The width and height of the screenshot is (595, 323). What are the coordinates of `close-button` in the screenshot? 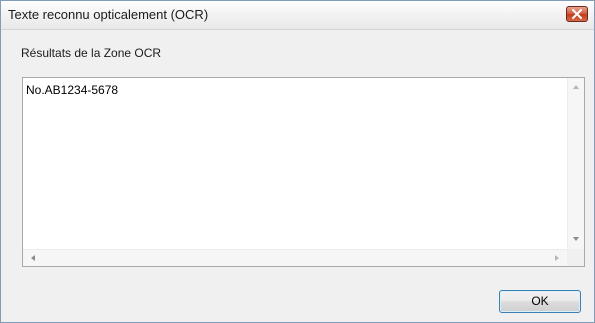 It's located at (577, 14).